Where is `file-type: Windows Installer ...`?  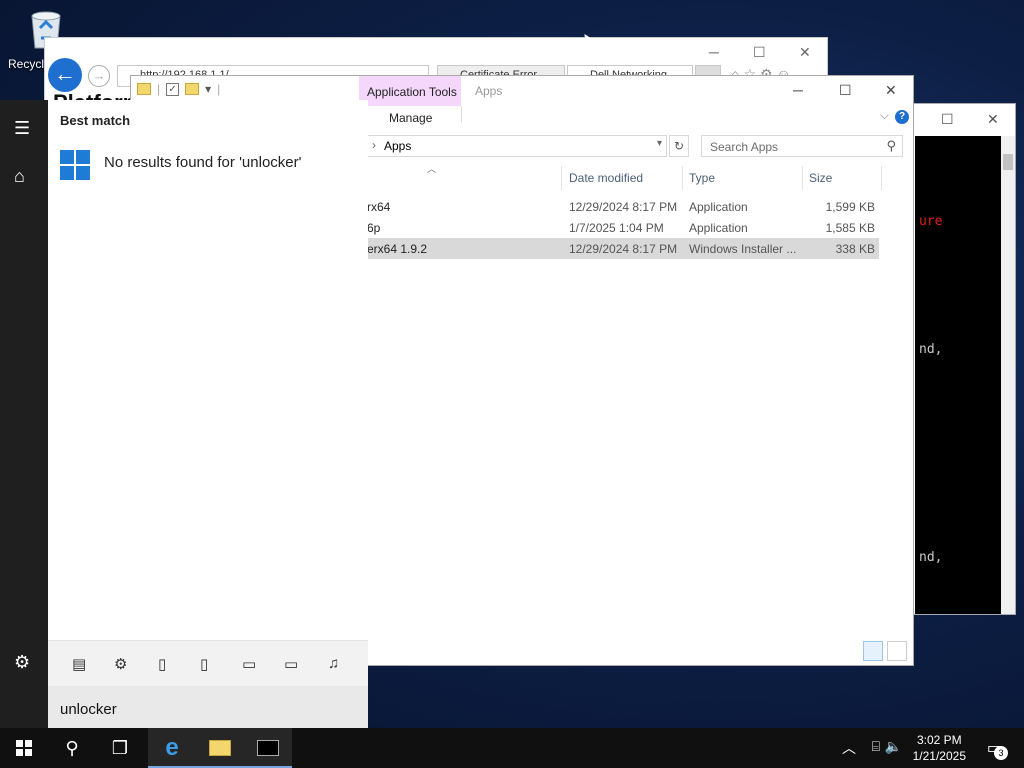 file-type: Windows Installer ... is located at coordinates (743, 249).